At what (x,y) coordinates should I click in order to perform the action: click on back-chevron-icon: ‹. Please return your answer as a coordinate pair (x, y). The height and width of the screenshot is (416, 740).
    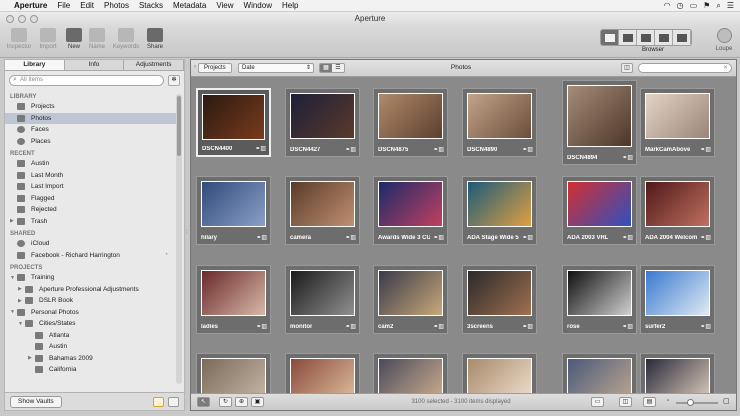
    Looking at the image, I should click on (195, 67).